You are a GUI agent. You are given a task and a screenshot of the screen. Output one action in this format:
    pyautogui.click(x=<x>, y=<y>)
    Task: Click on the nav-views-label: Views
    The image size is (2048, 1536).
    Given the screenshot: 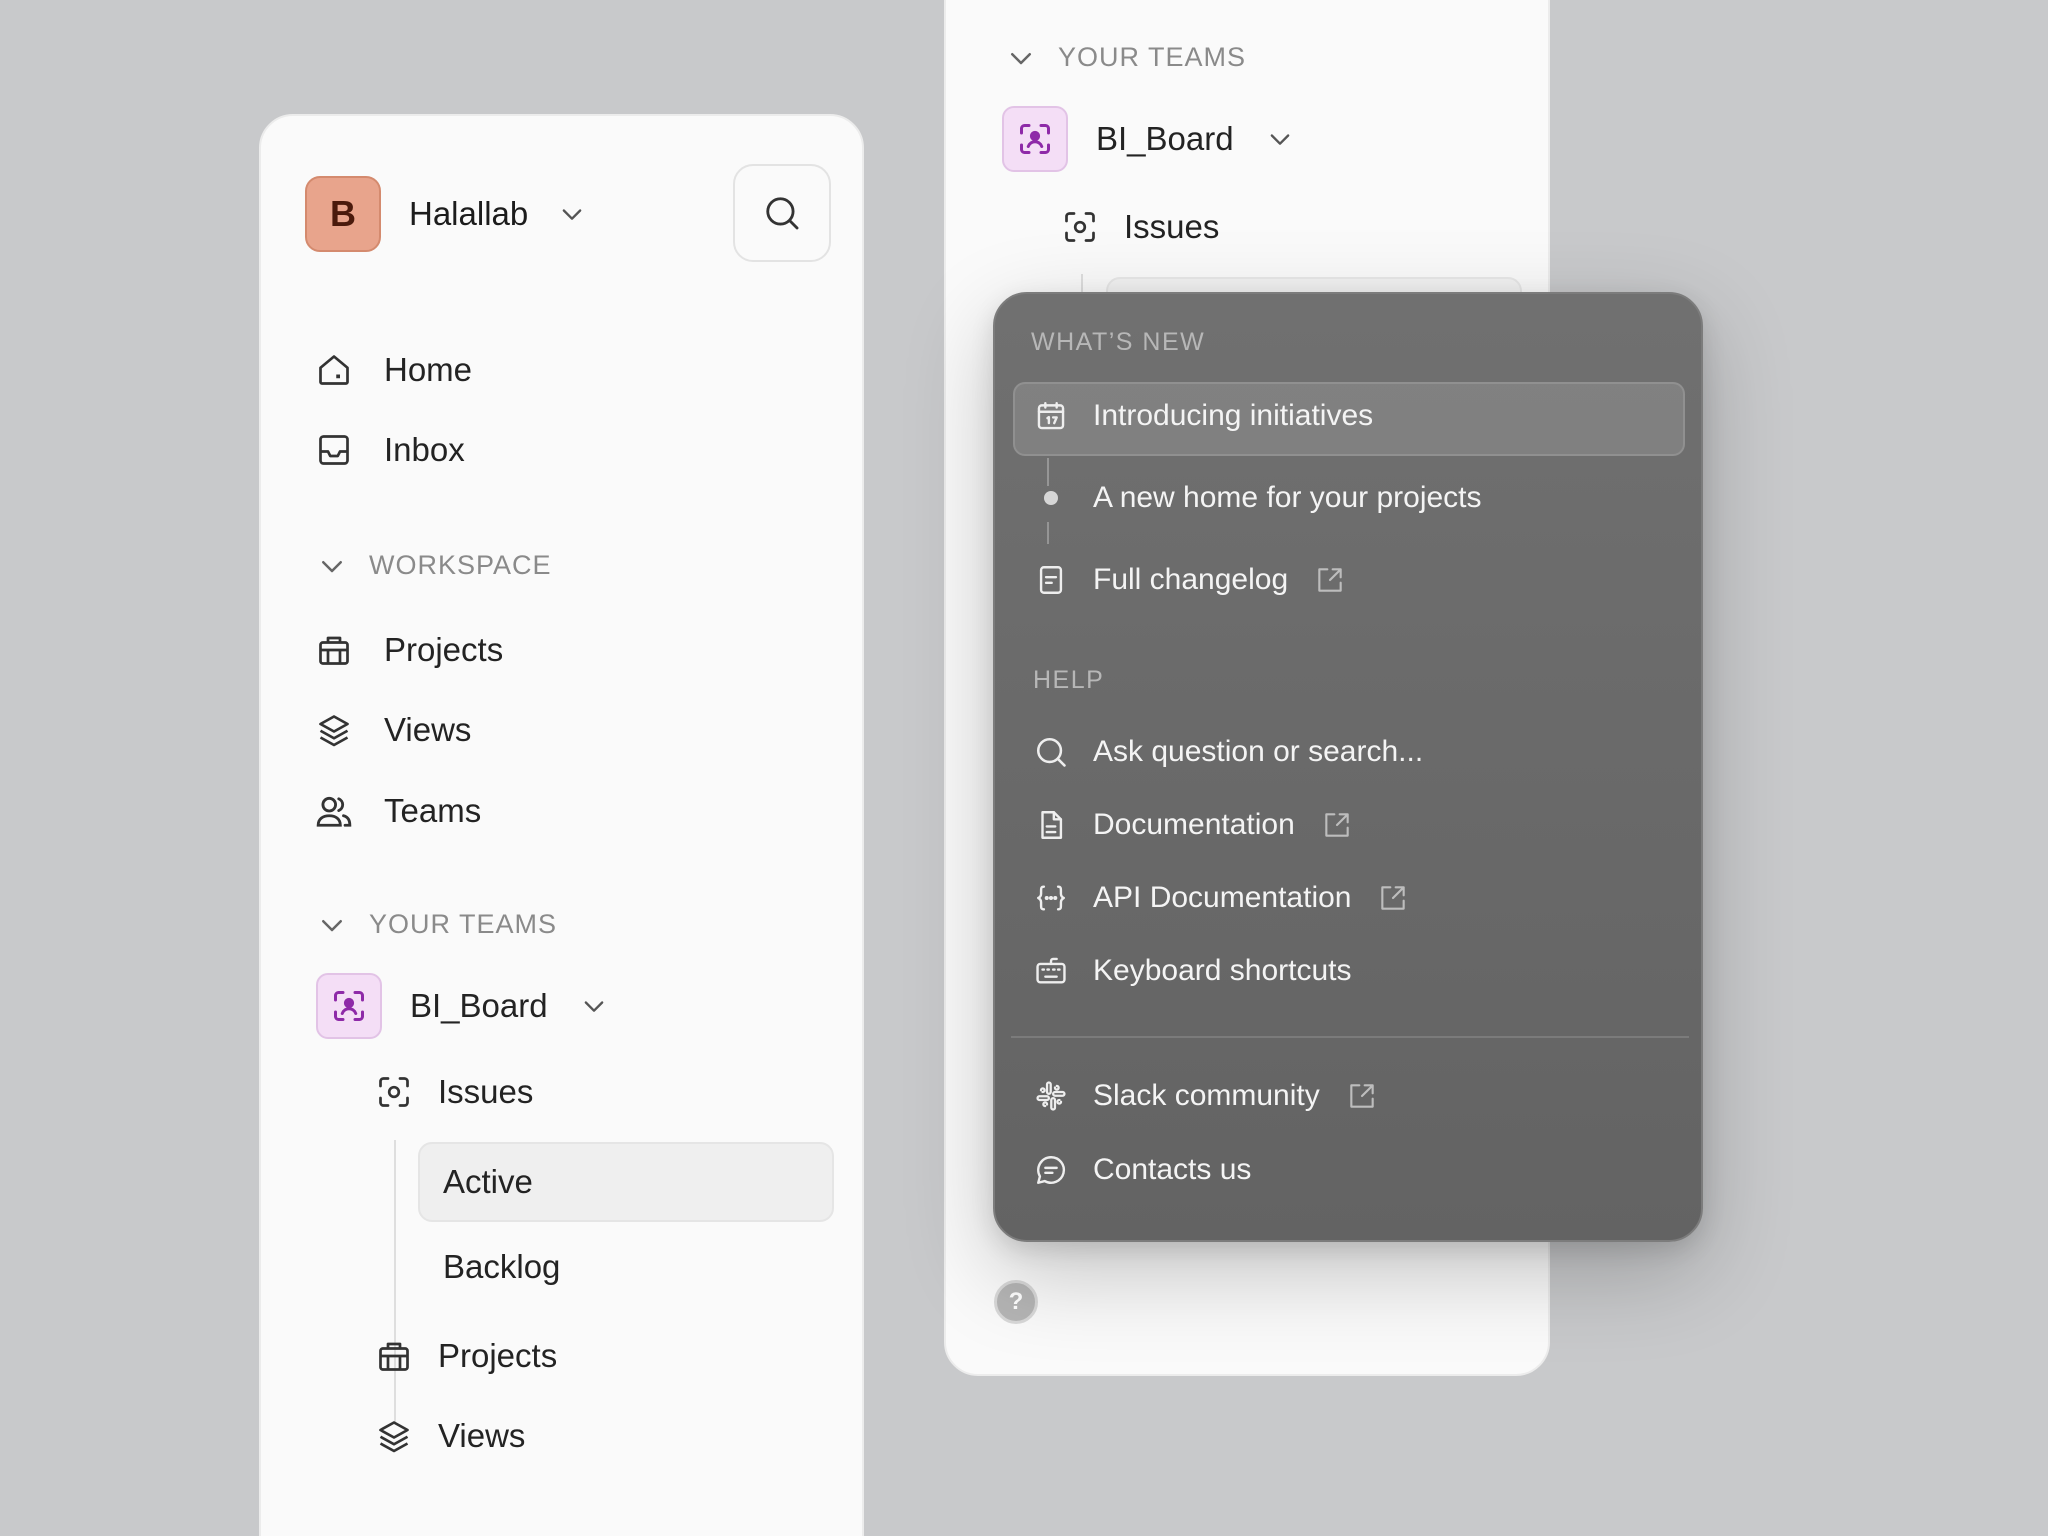 What is the action you would take?
    pyautogui.click(x=428, y=729)
    